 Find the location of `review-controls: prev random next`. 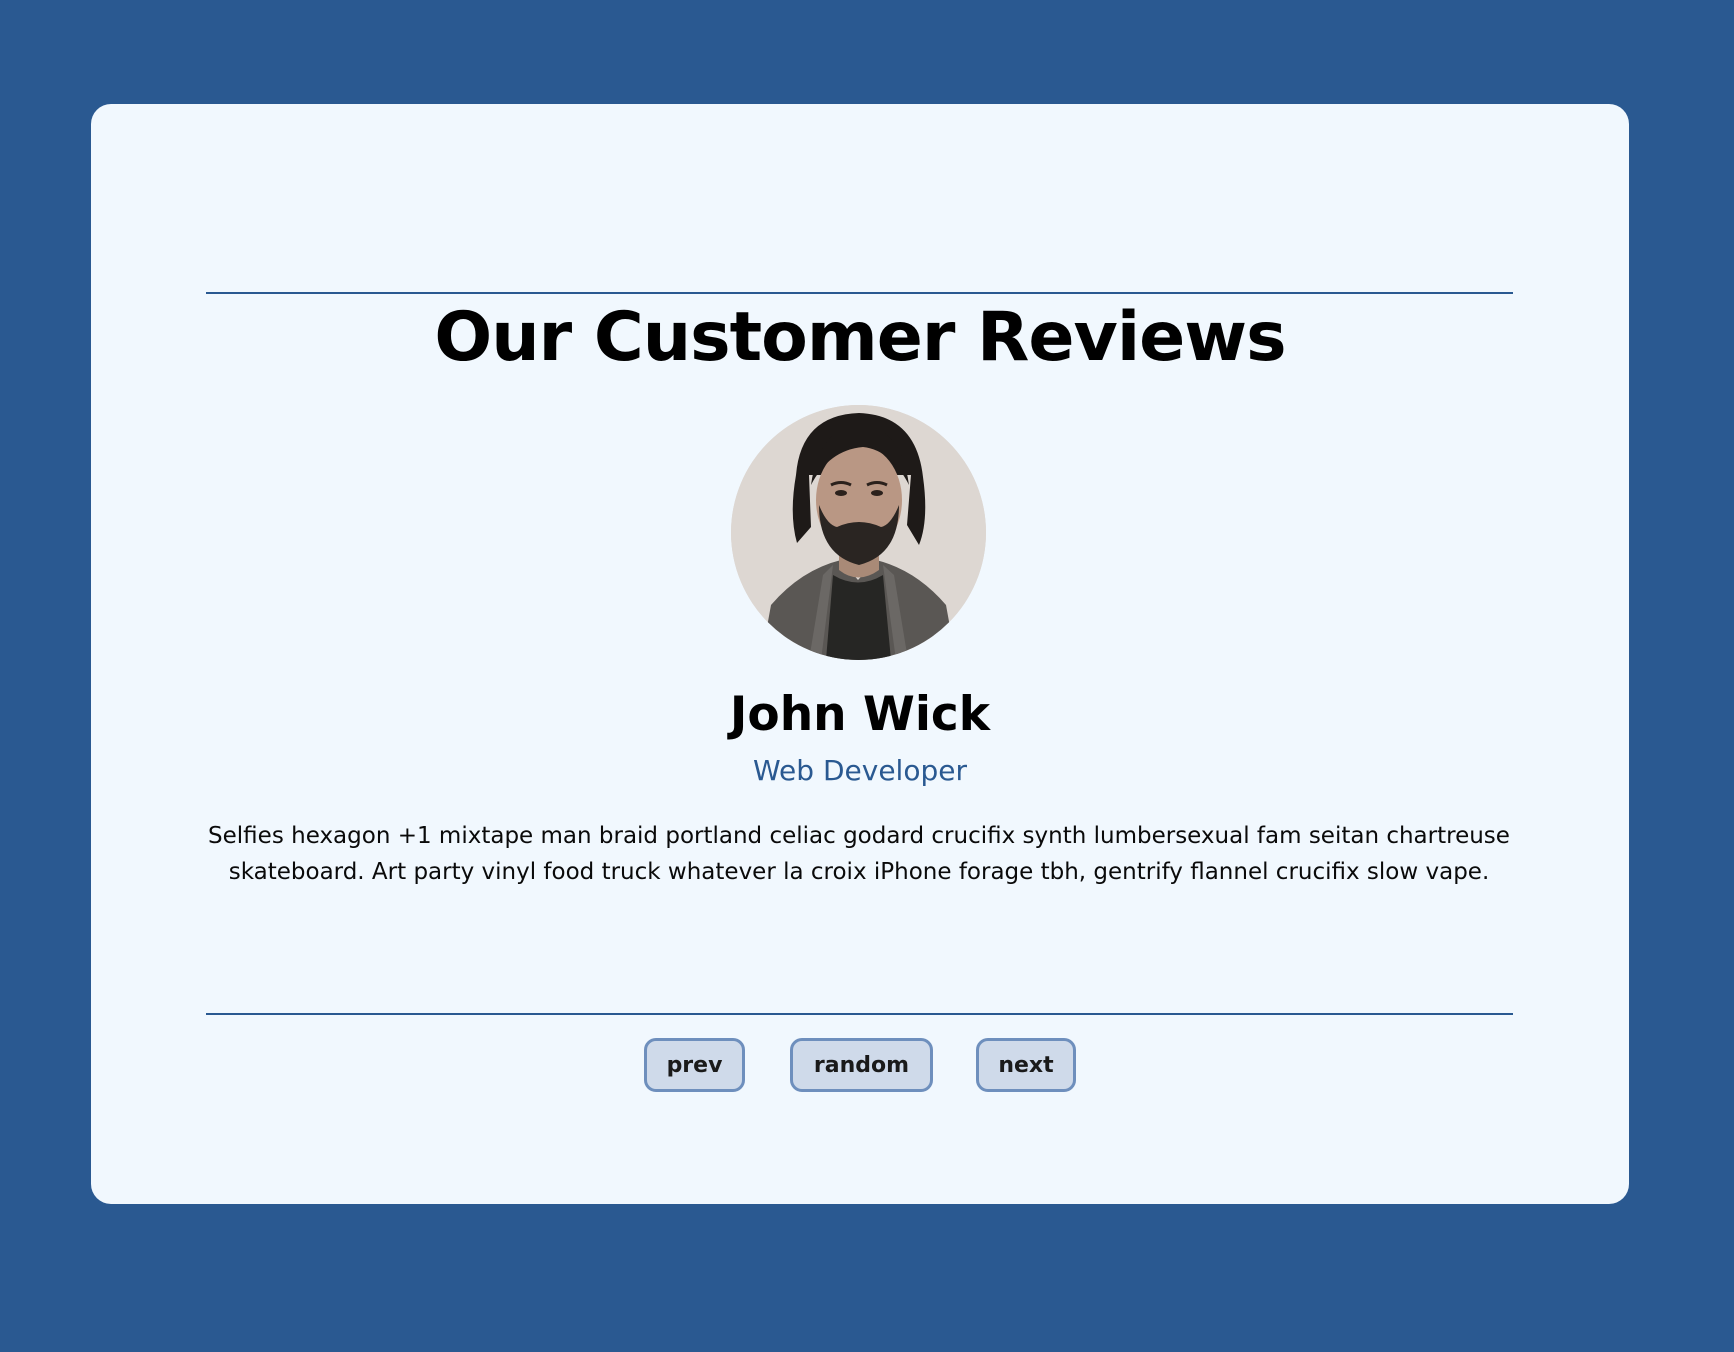

review-controls: prev random next is located at coordinates (860, 1066).